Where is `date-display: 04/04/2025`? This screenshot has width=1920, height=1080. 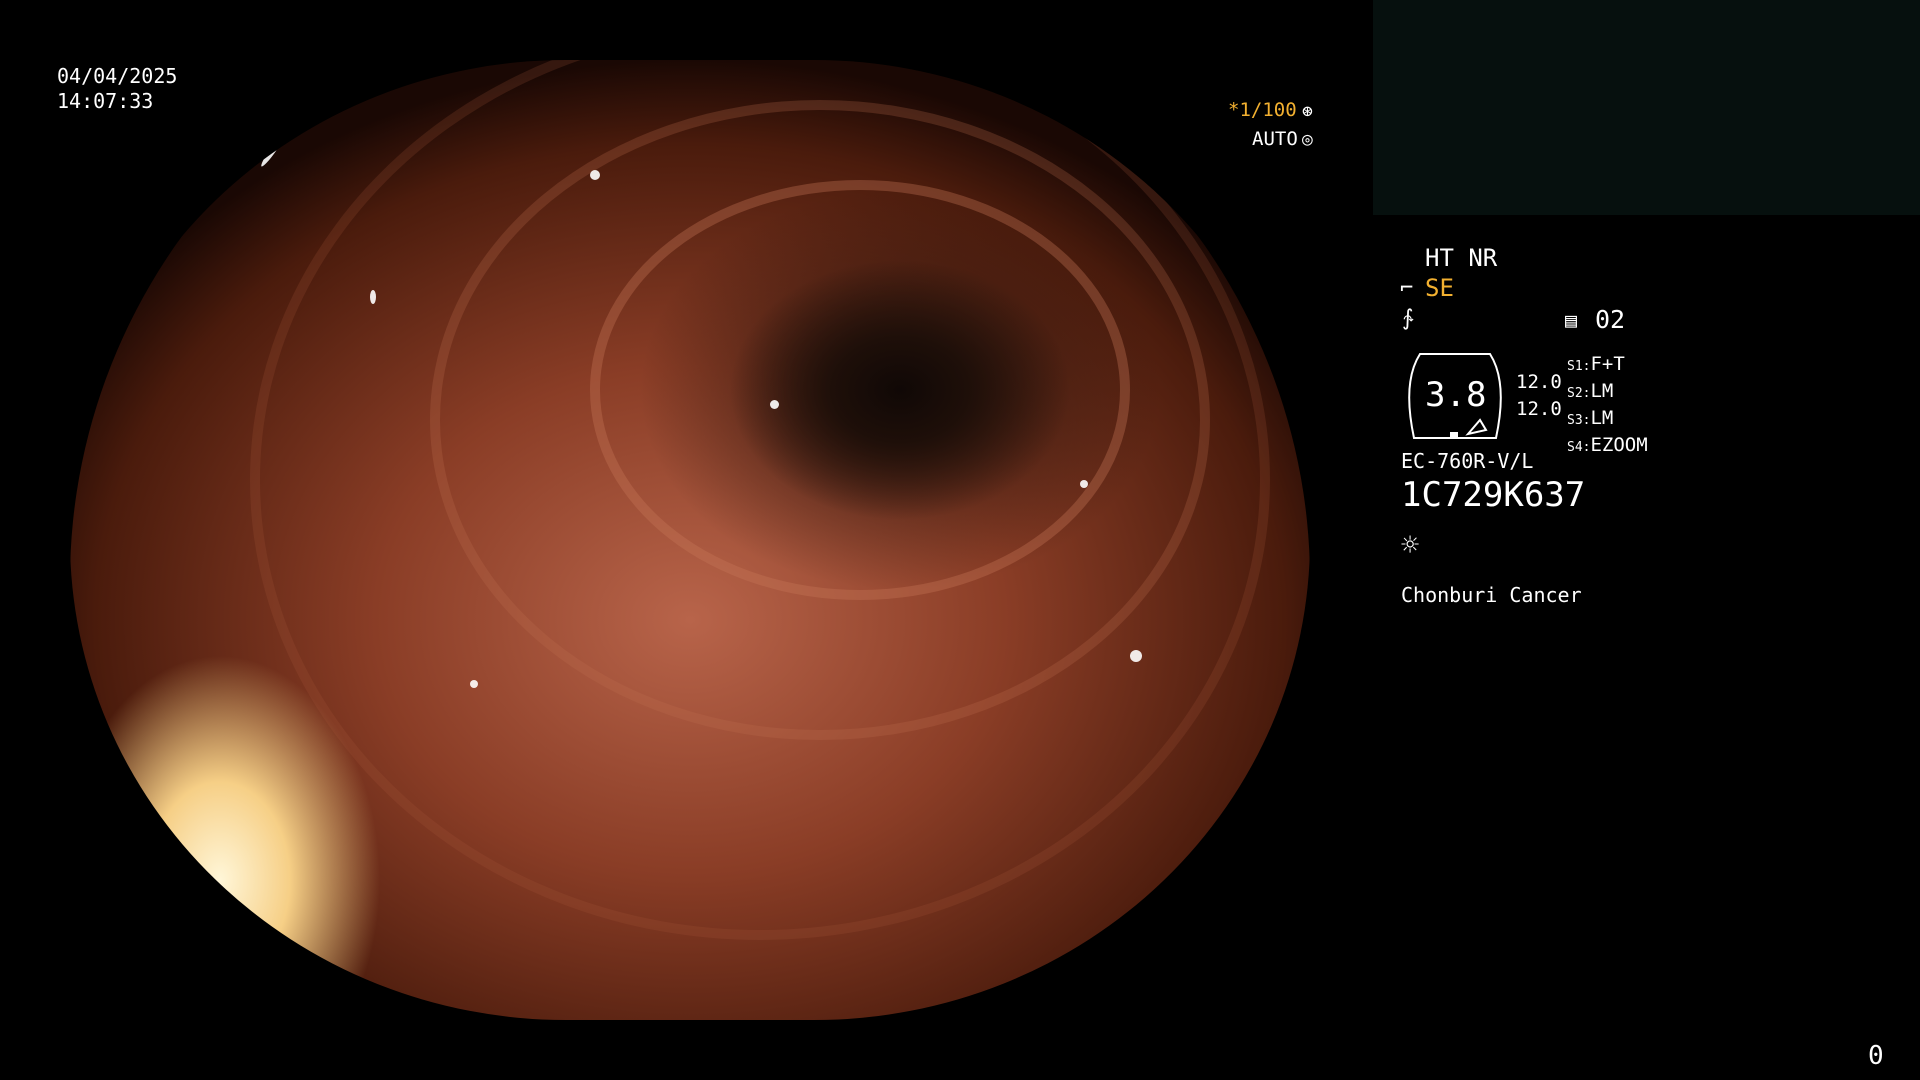
date-display: 04/04/2025 is located at coordinates (117, 76).